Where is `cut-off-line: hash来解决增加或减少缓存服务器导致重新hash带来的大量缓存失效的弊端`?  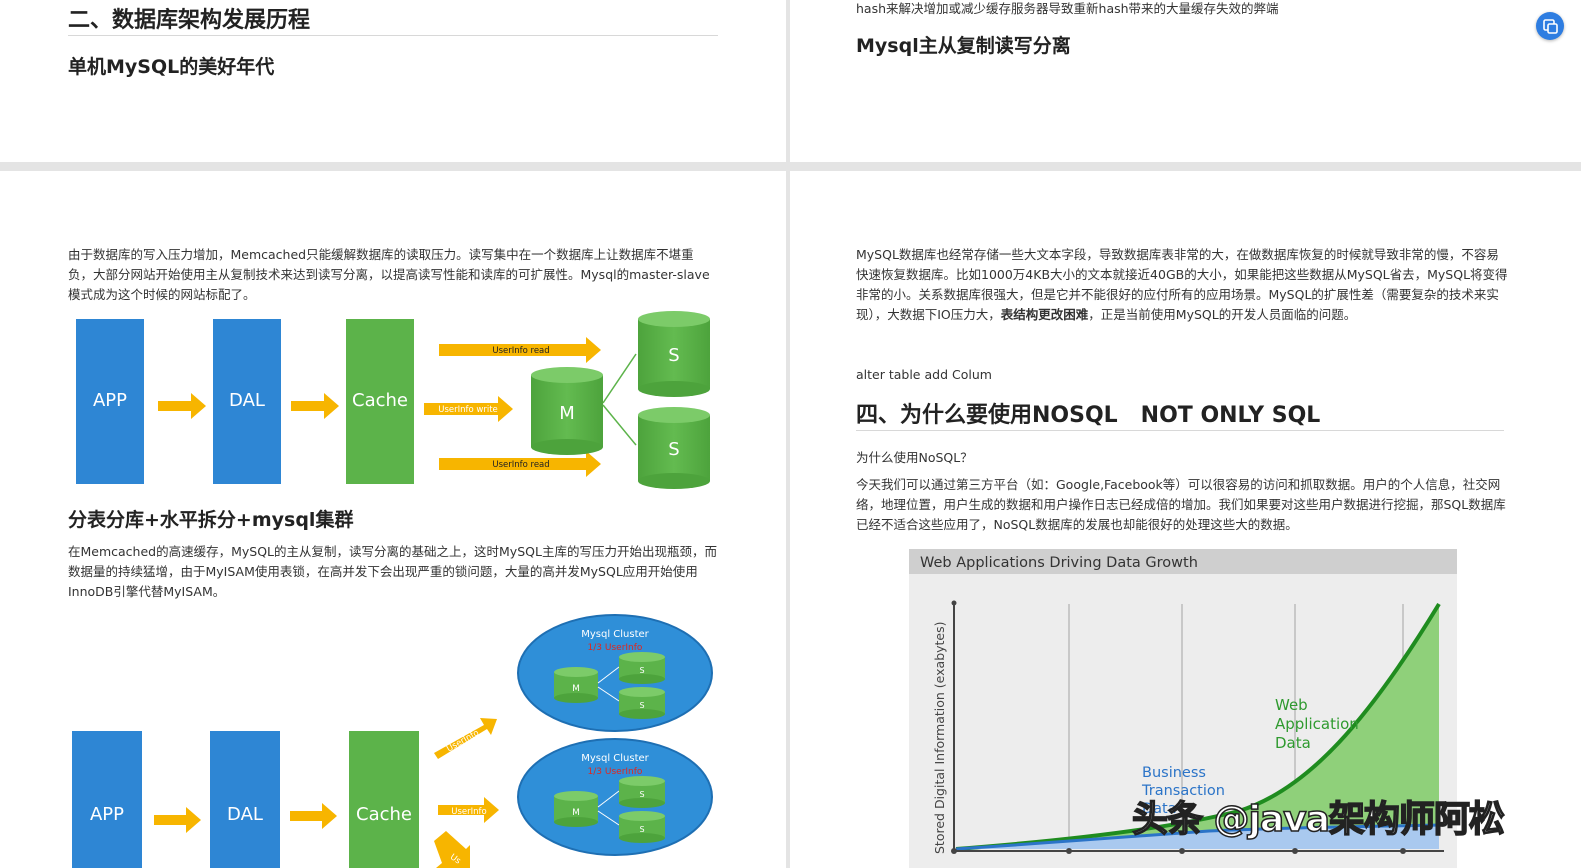 cut-off-line: hash来解决增加或减少缓存服务器导致重新hash带来的大量缓存失效的弊端 is located at coordinates (1067, 8).